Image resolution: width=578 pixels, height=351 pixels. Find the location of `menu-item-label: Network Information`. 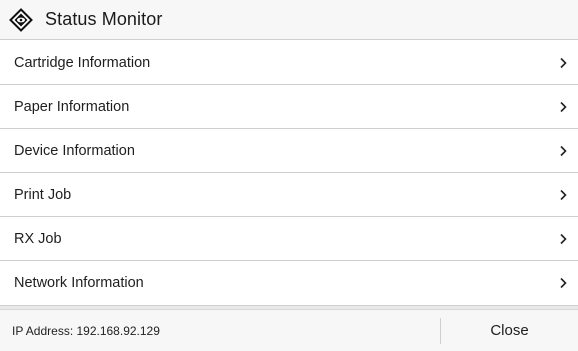

menu-item-label: Network Information is located at coordinates (79, 283).